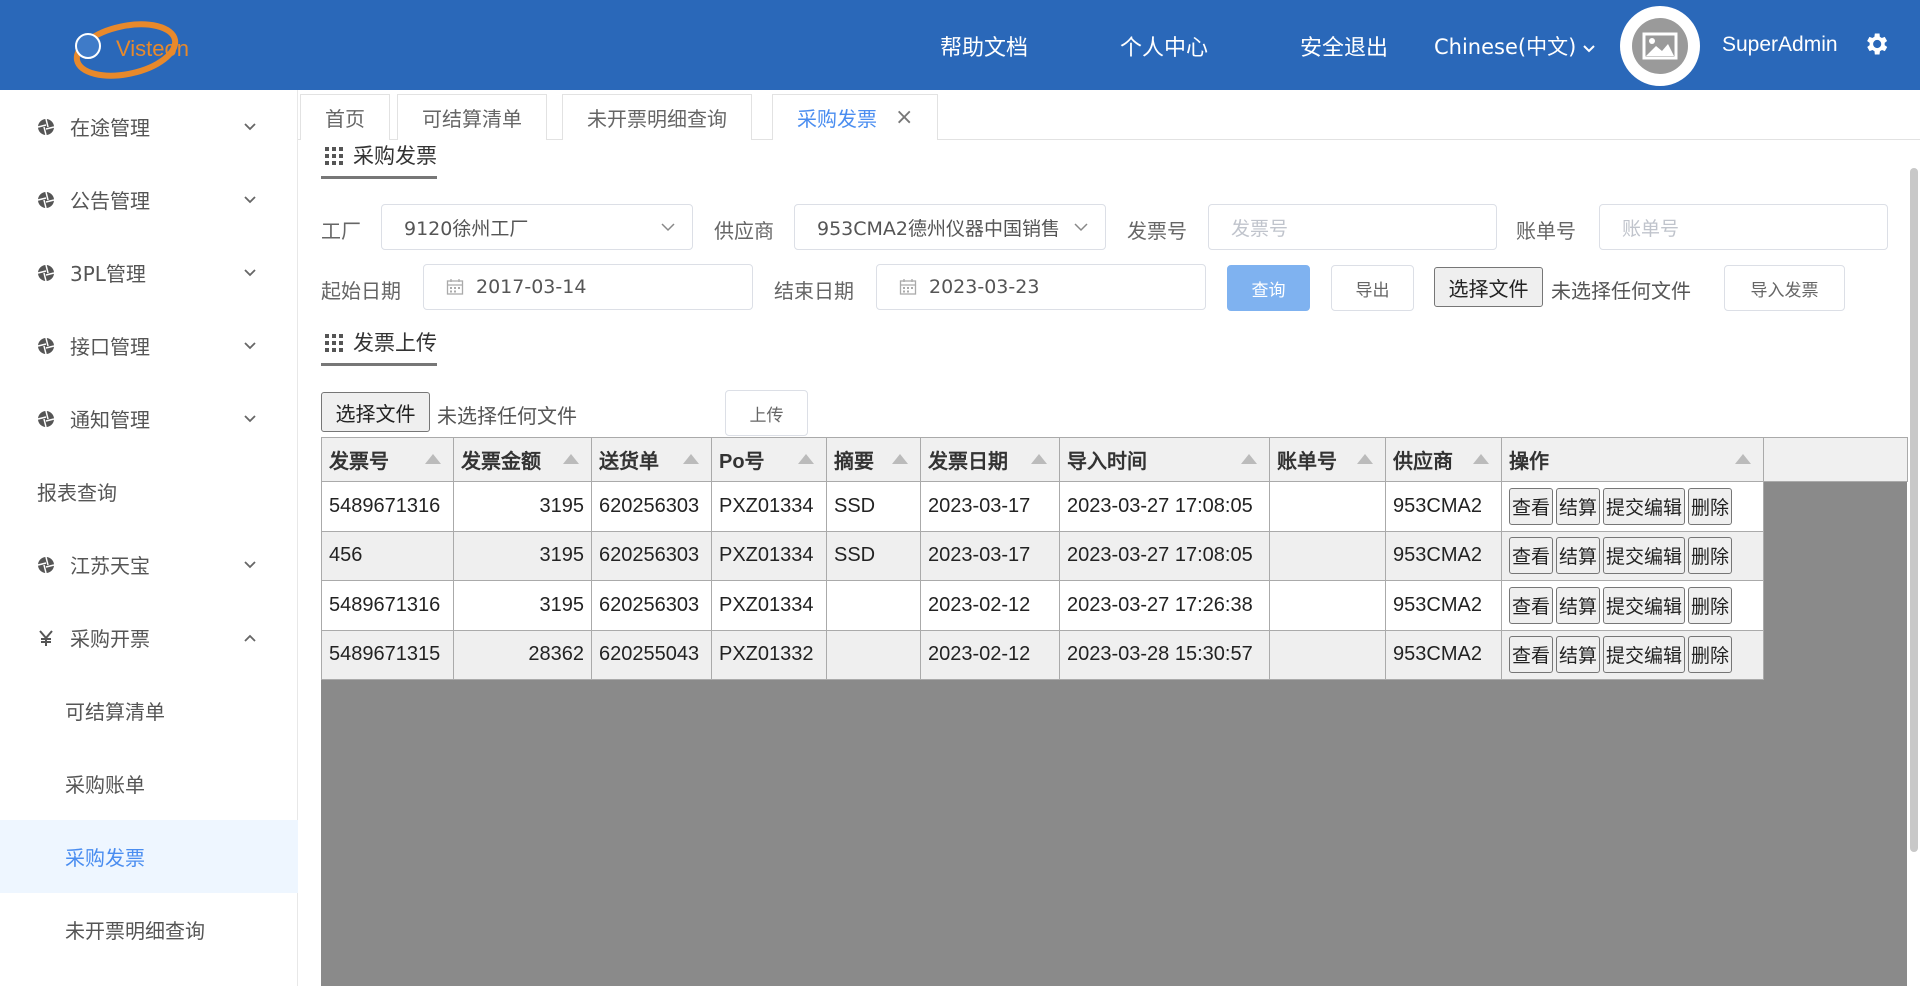 This screenshot has height=986, width=1920. I want to click on tab-settlement-list: 可结算清单, so click(472, 117).